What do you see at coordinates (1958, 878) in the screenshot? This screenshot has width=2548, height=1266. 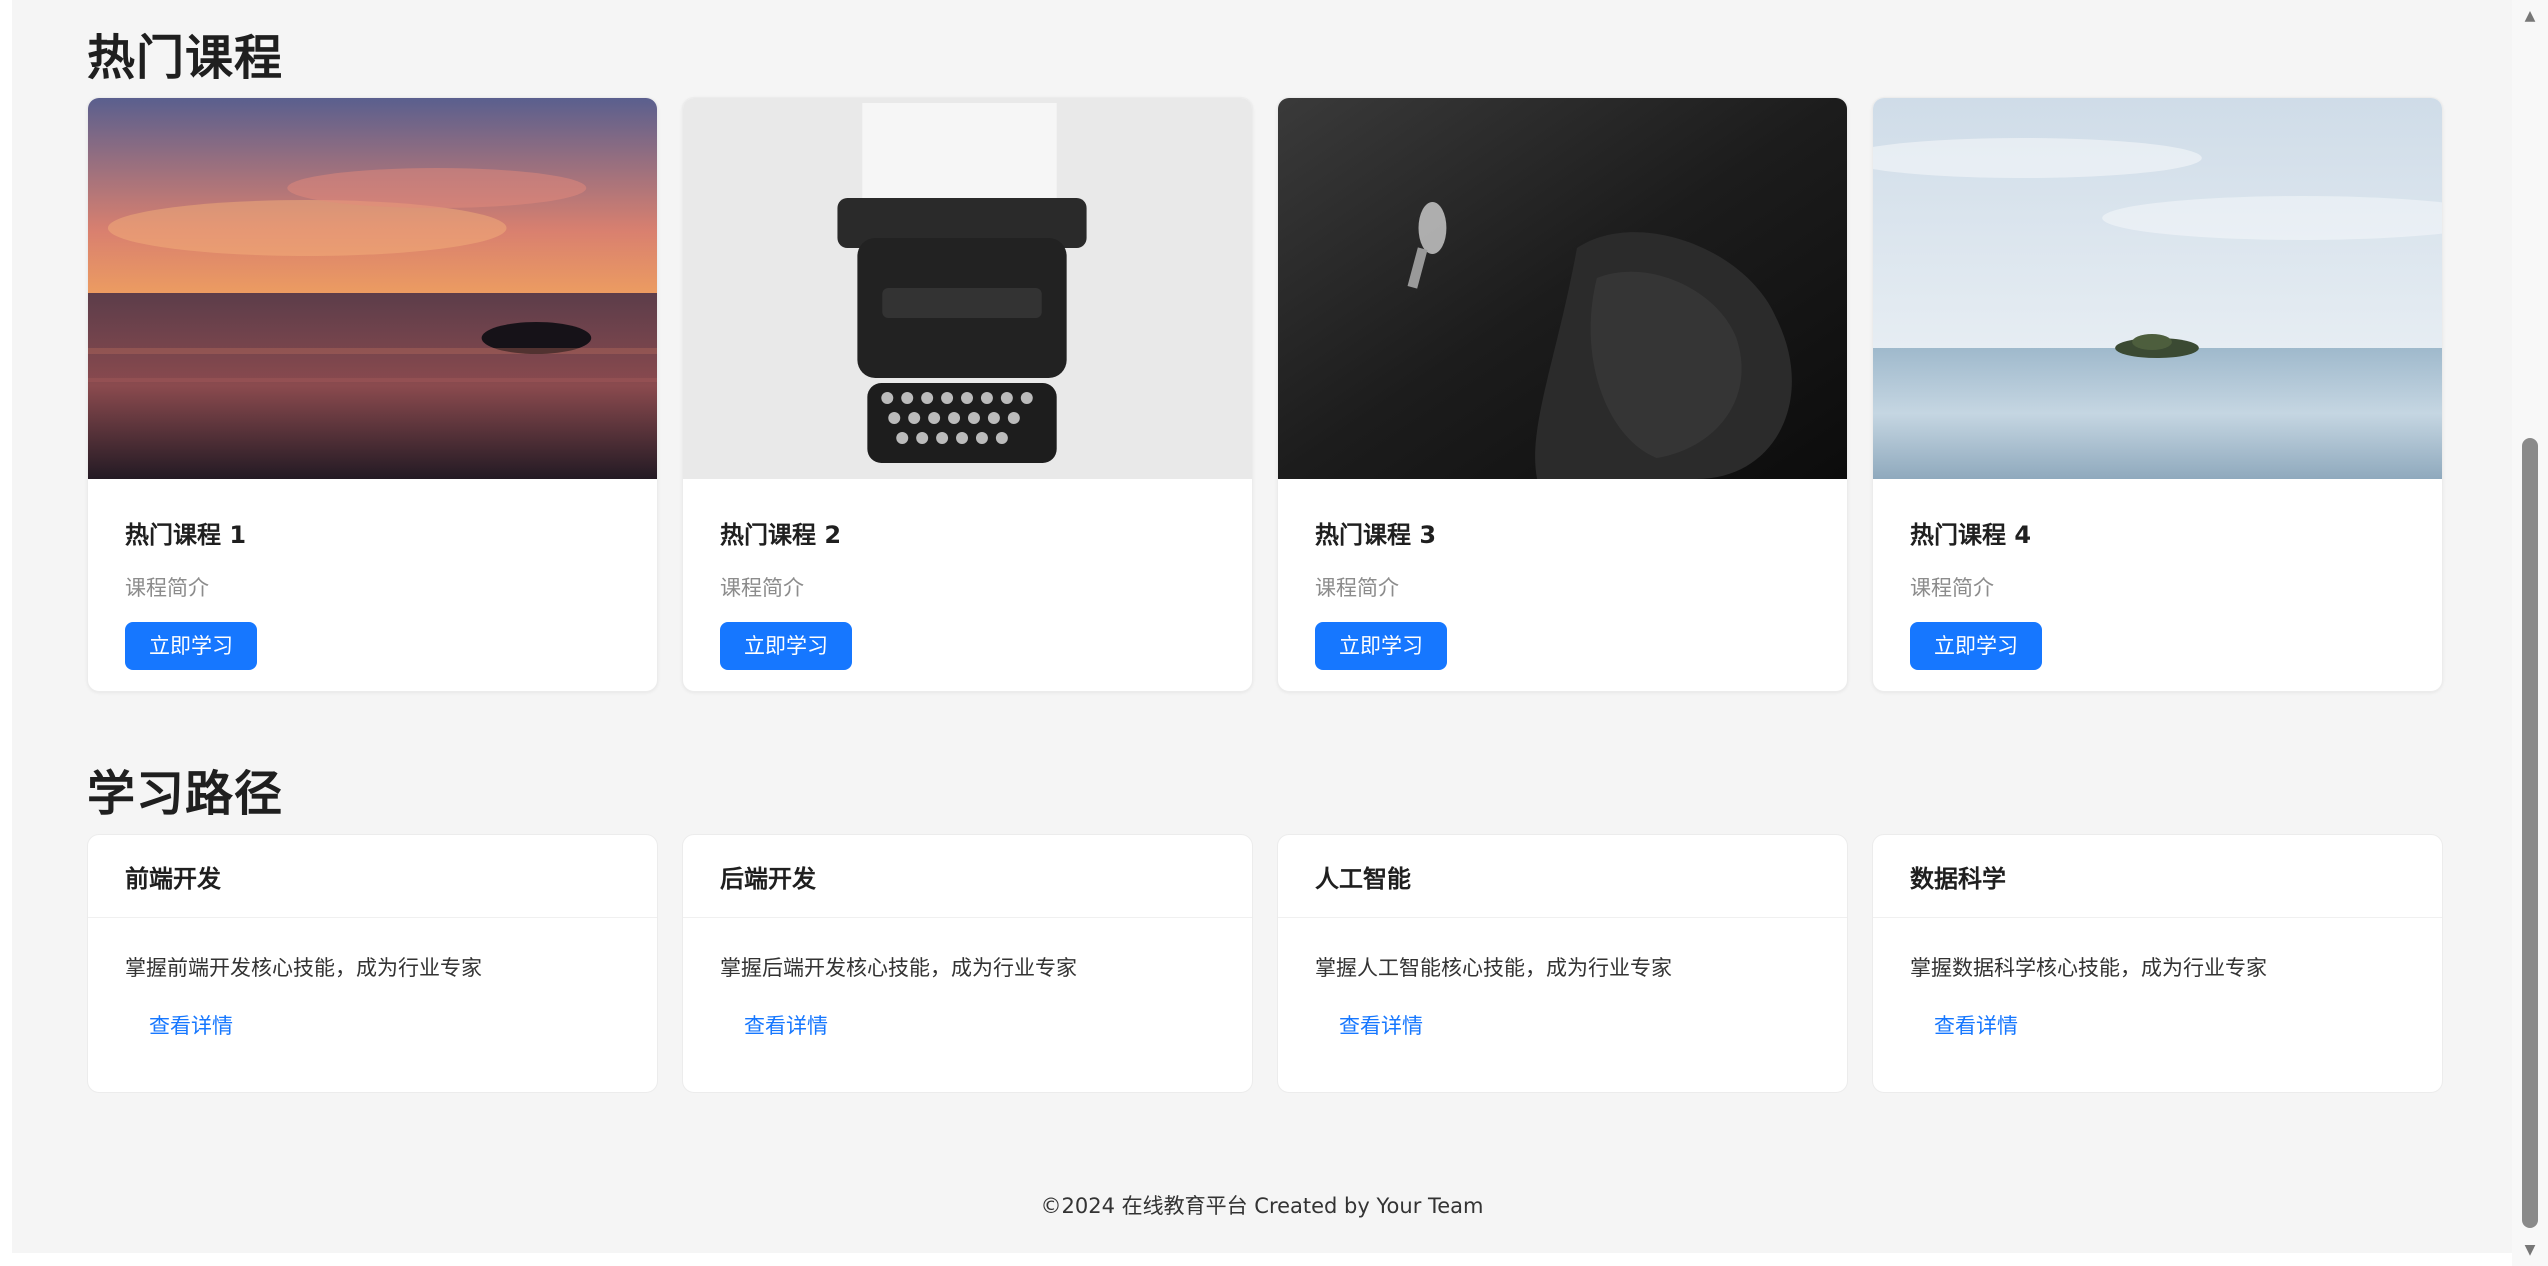 I see `path-title: 数据科学` at bounding box center [1958, 878].